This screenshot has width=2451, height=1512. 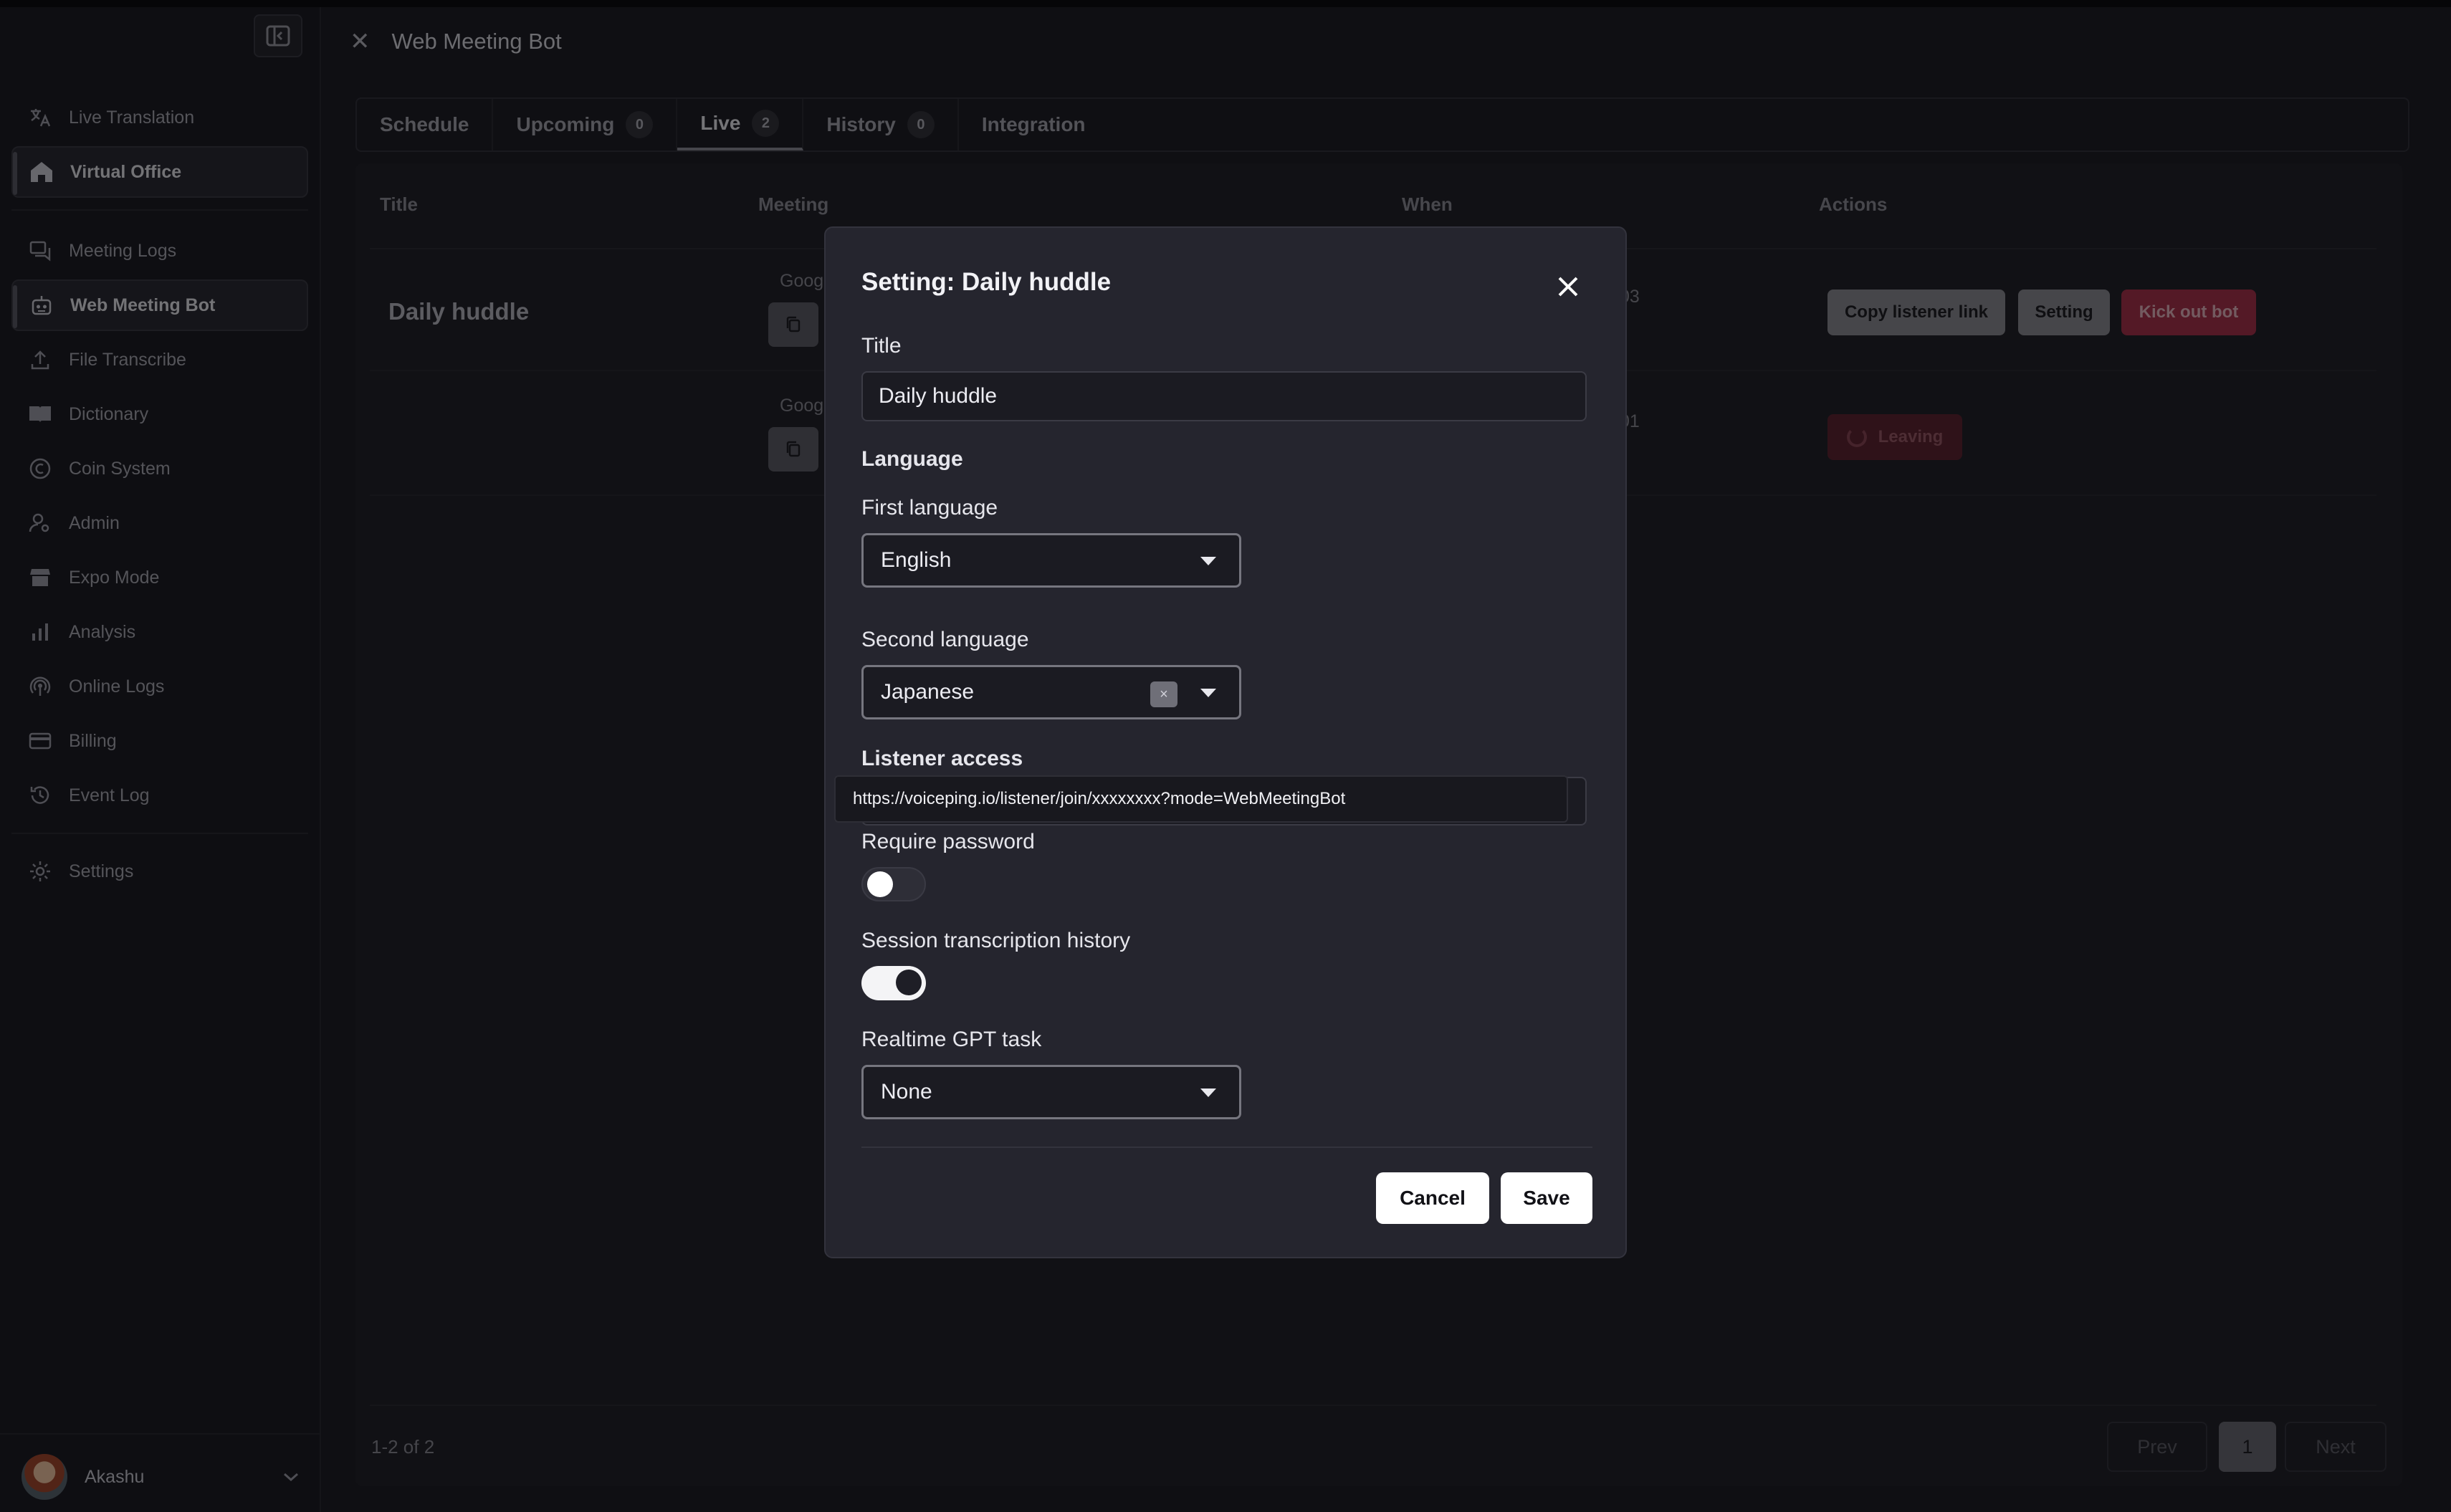 What do you see at coordinates (916, 560) in the screenshot?
I see `select-value: English` at bounding box center [916, 560].